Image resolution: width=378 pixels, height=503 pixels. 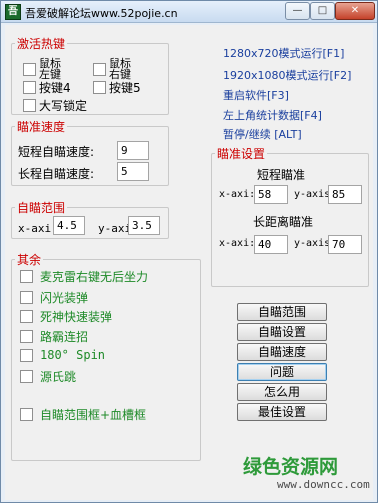 What do you see at coordinates (271, 194) in the screenshot?
I see `short-x-input: 58` at bounding box center [271, 194].